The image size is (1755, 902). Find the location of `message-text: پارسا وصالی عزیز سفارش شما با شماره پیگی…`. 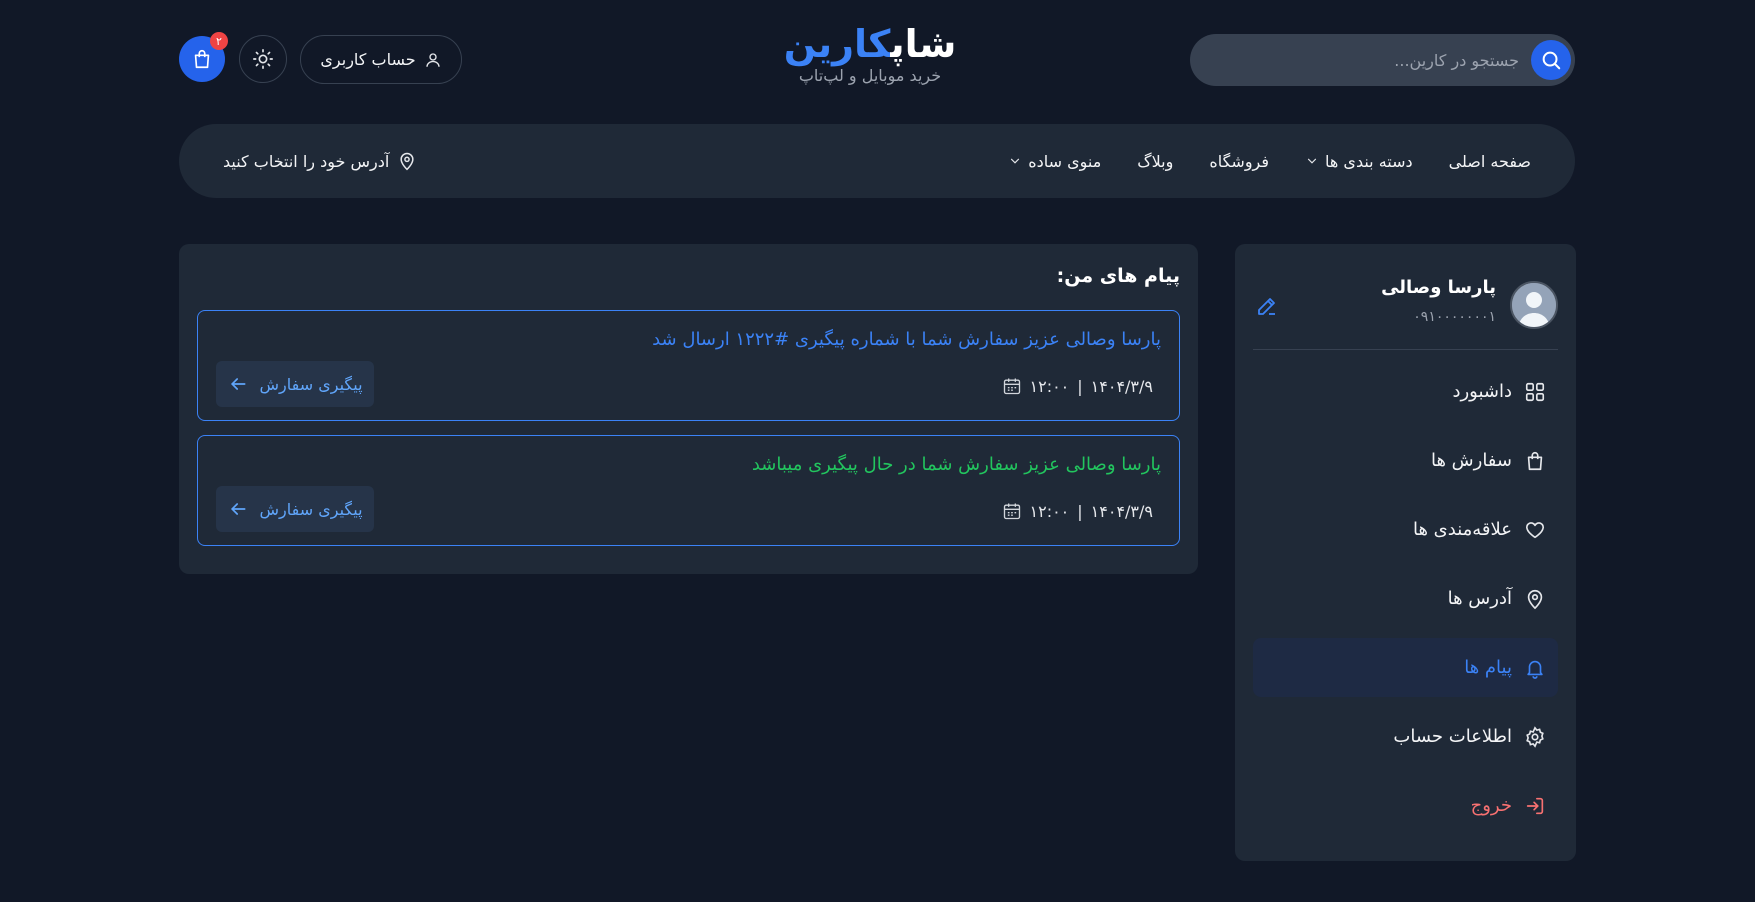

message-text: پارسا وصالی عزیز سفارش شما با شماره پیگی… is located at coordinates (906, 339).